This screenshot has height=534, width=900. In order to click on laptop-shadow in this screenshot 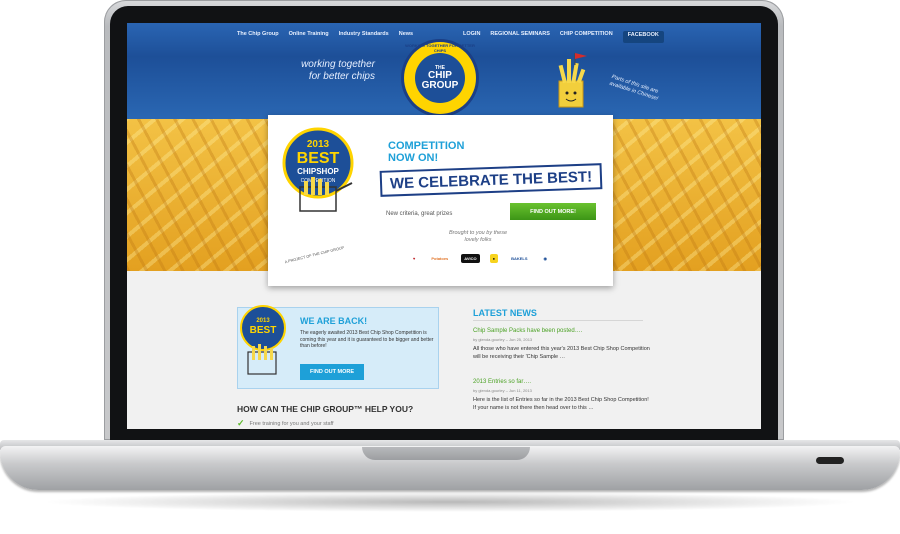, I will do `click(450, 502)`.